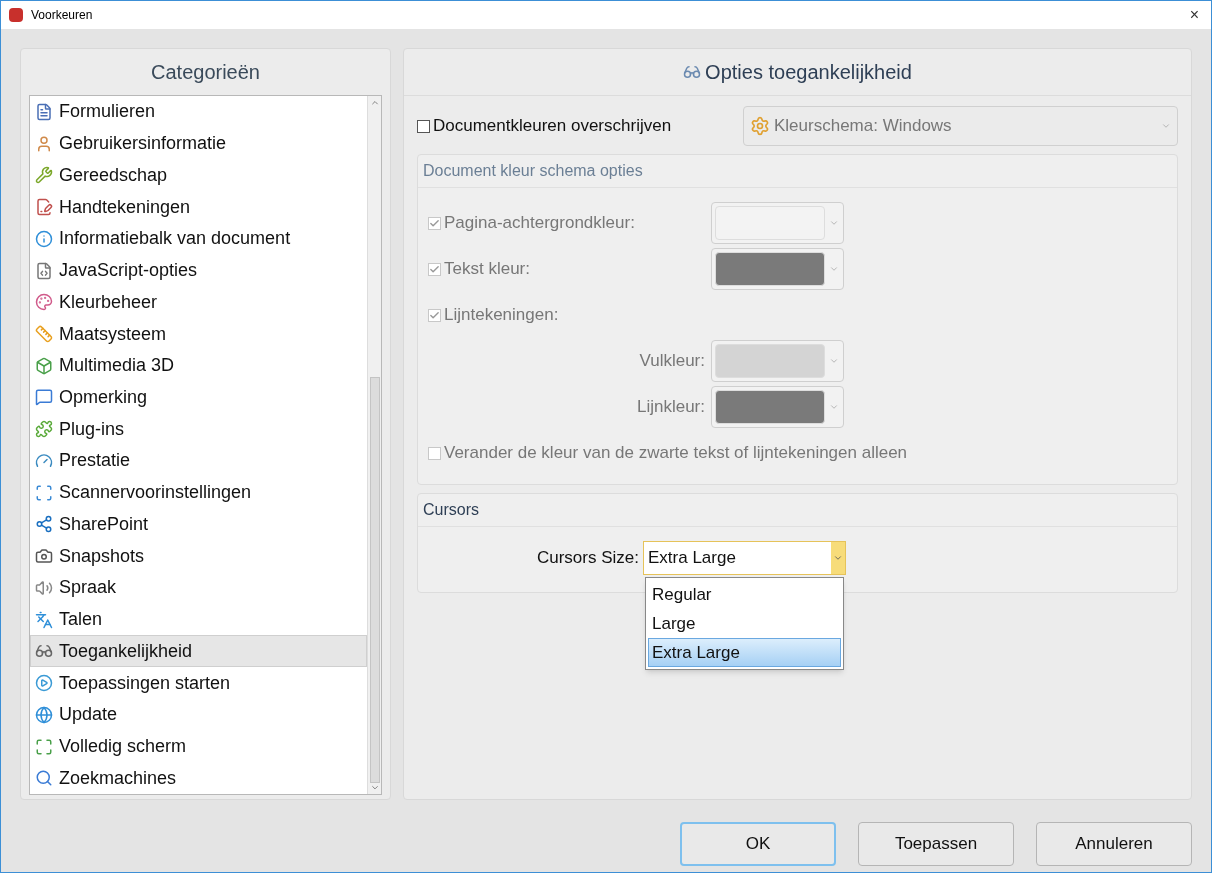 This screenshot has height=873, width=1212. I want to click on category-item: Prestatie, so click(198, 461).